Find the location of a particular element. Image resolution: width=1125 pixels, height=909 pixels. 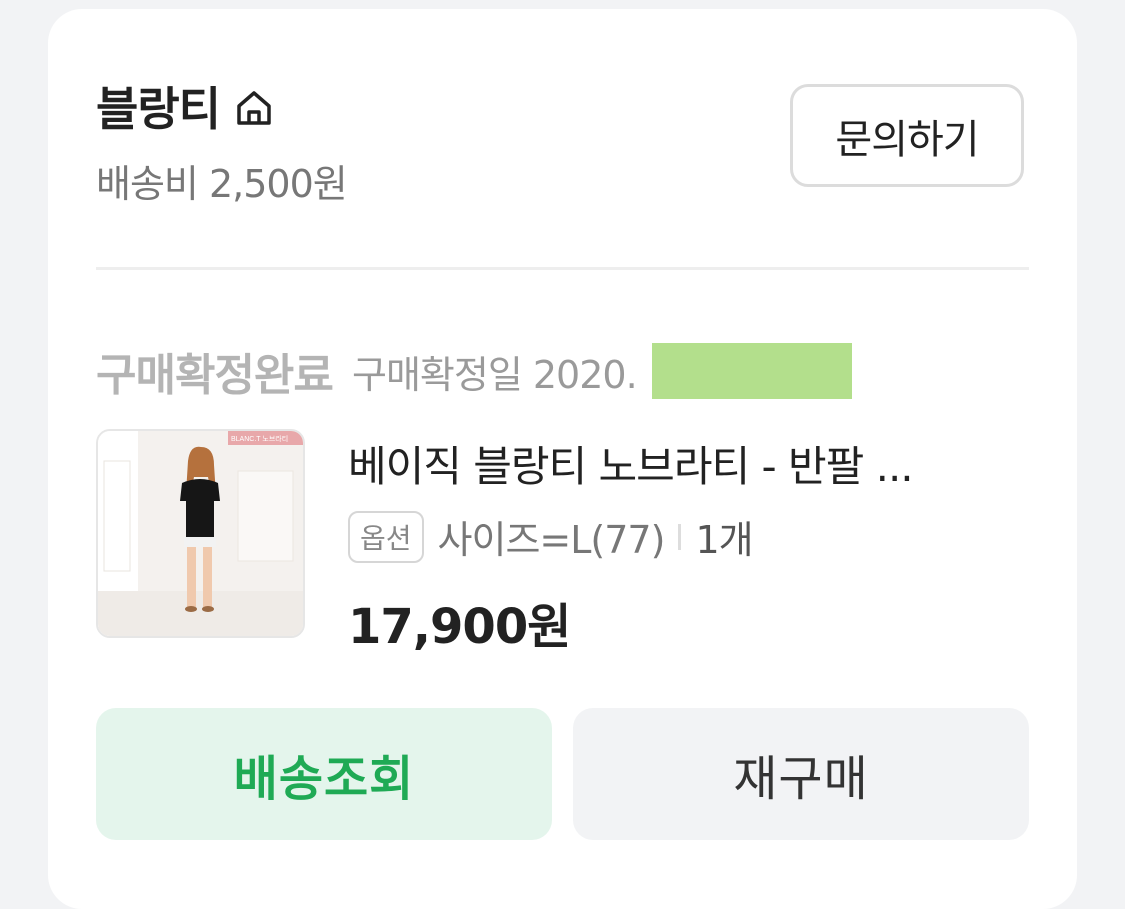

order-status-row: 구매확정완료 구매확정일 2020. is located at coordinates (474, 371).